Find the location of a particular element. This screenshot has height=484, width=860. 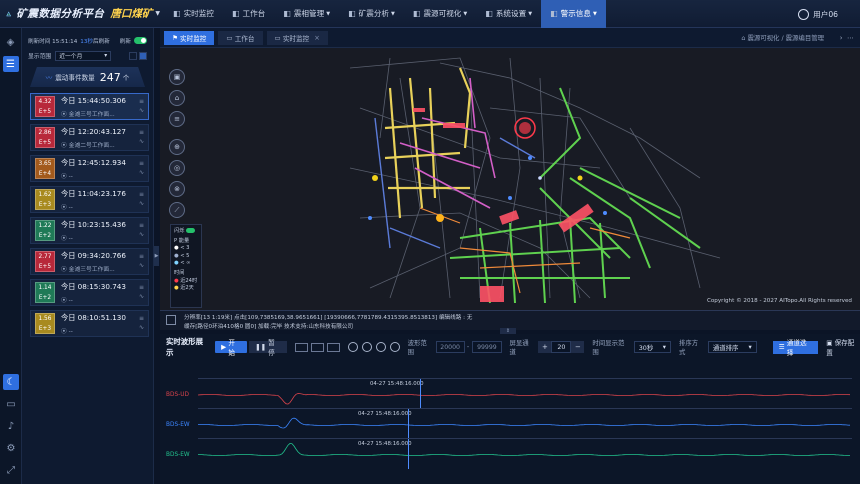

wave-min-input: 20000 is located at coordinates (450, 347).